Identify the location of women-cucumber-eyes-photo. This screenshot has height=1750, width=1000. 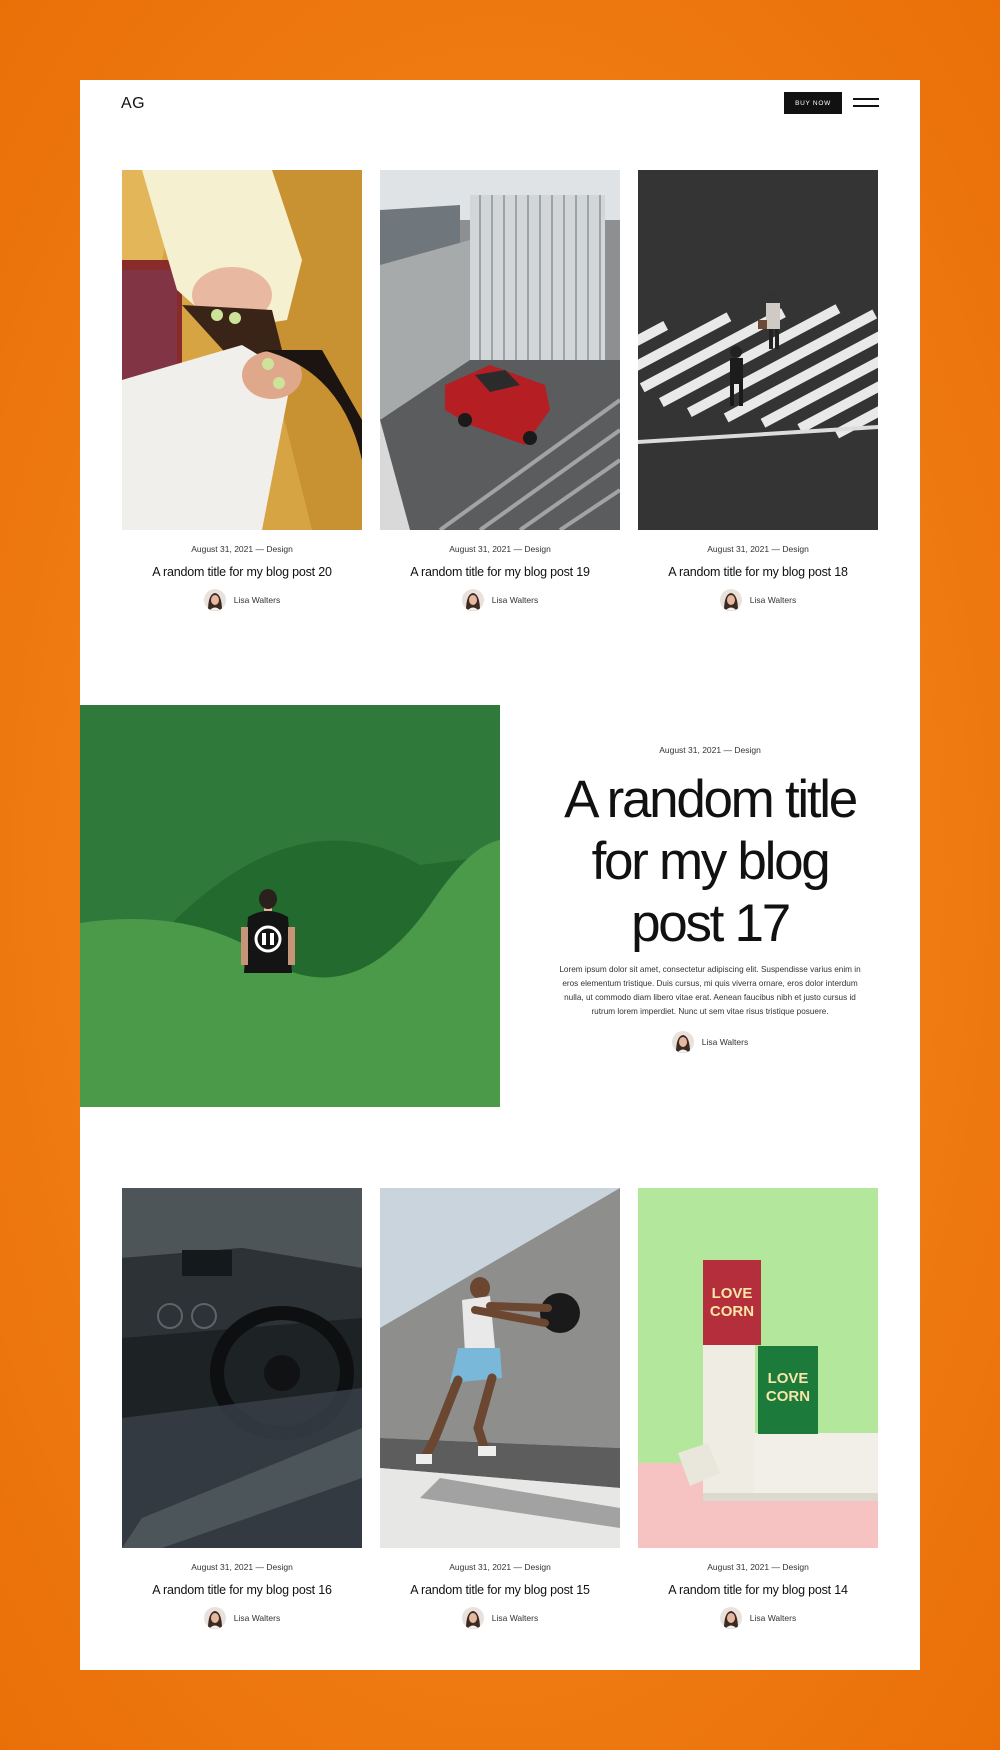
(242, 350).